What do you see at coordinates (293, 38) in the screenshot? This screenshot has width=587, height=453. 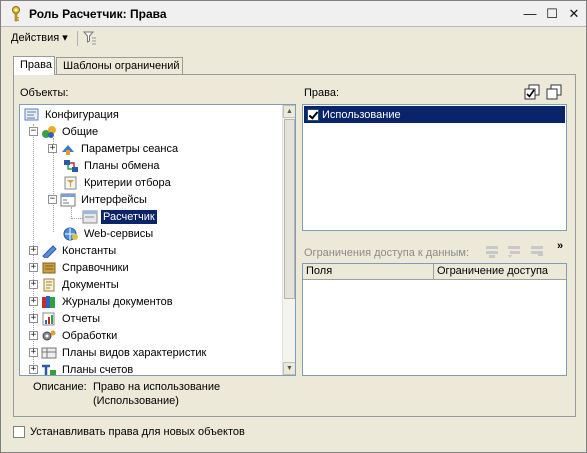 I see `toolbar: Действия ▾` at bounding box center [293, 38].